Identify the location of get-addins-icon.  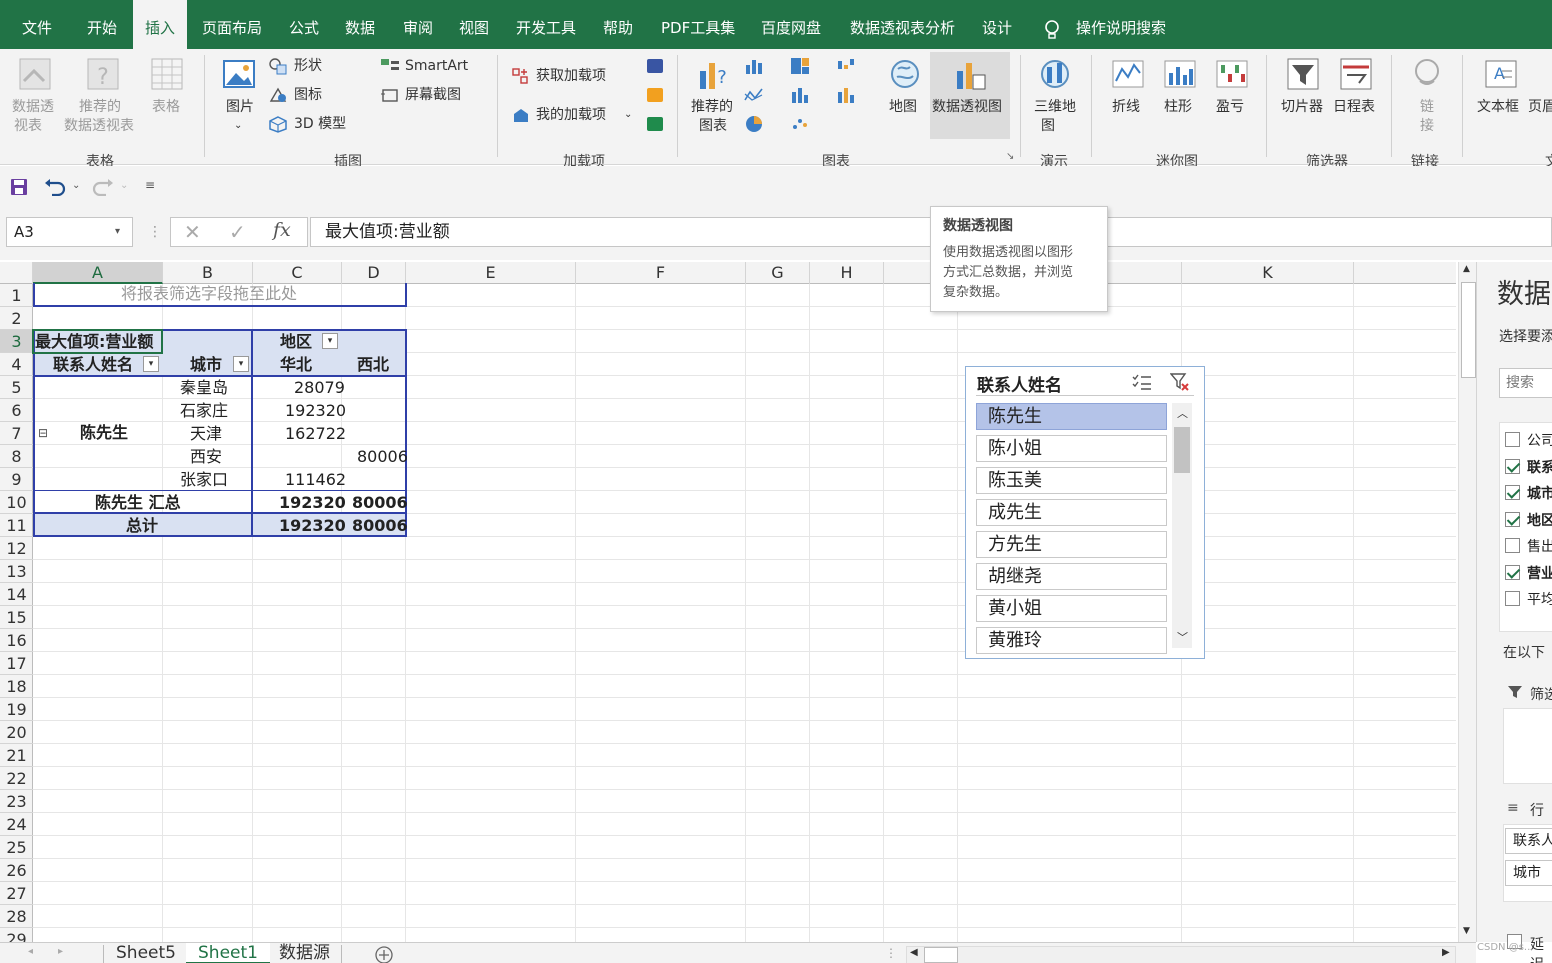
(521, 76).